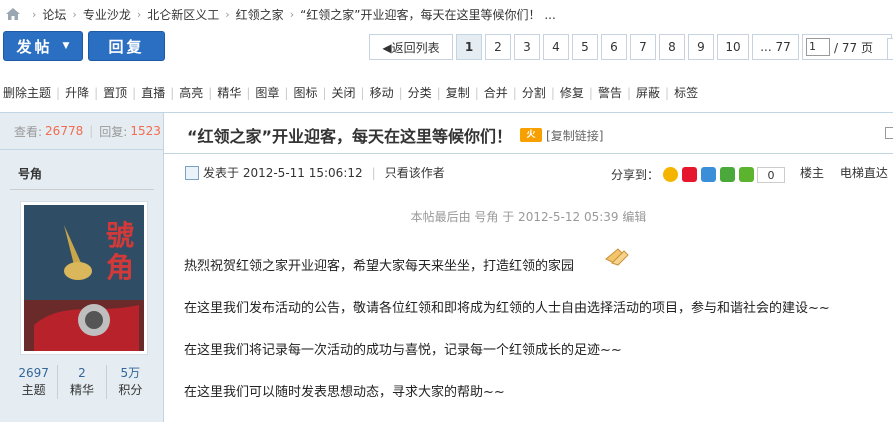  What do you see at coordinates (183, 14) in the screenshot?
I see `breadcrumb-item-volunteer: 北仑新区义工` at bounding box center [183, 14].